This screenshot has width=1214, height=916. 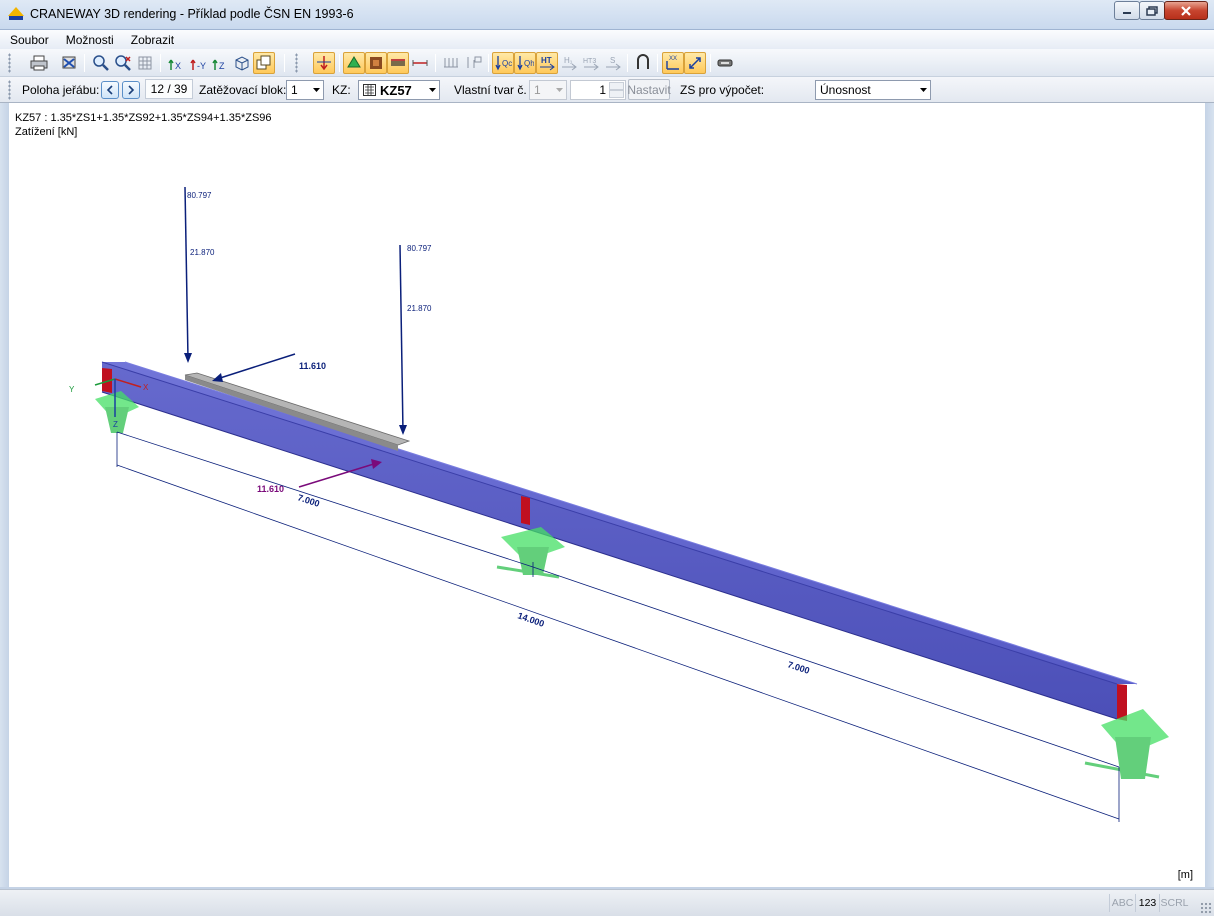 What do you see at coordinates (722, 90) in the screenshot?
I see `zs-label: ZS pro výpočet:` at bounding box center [722, 90].